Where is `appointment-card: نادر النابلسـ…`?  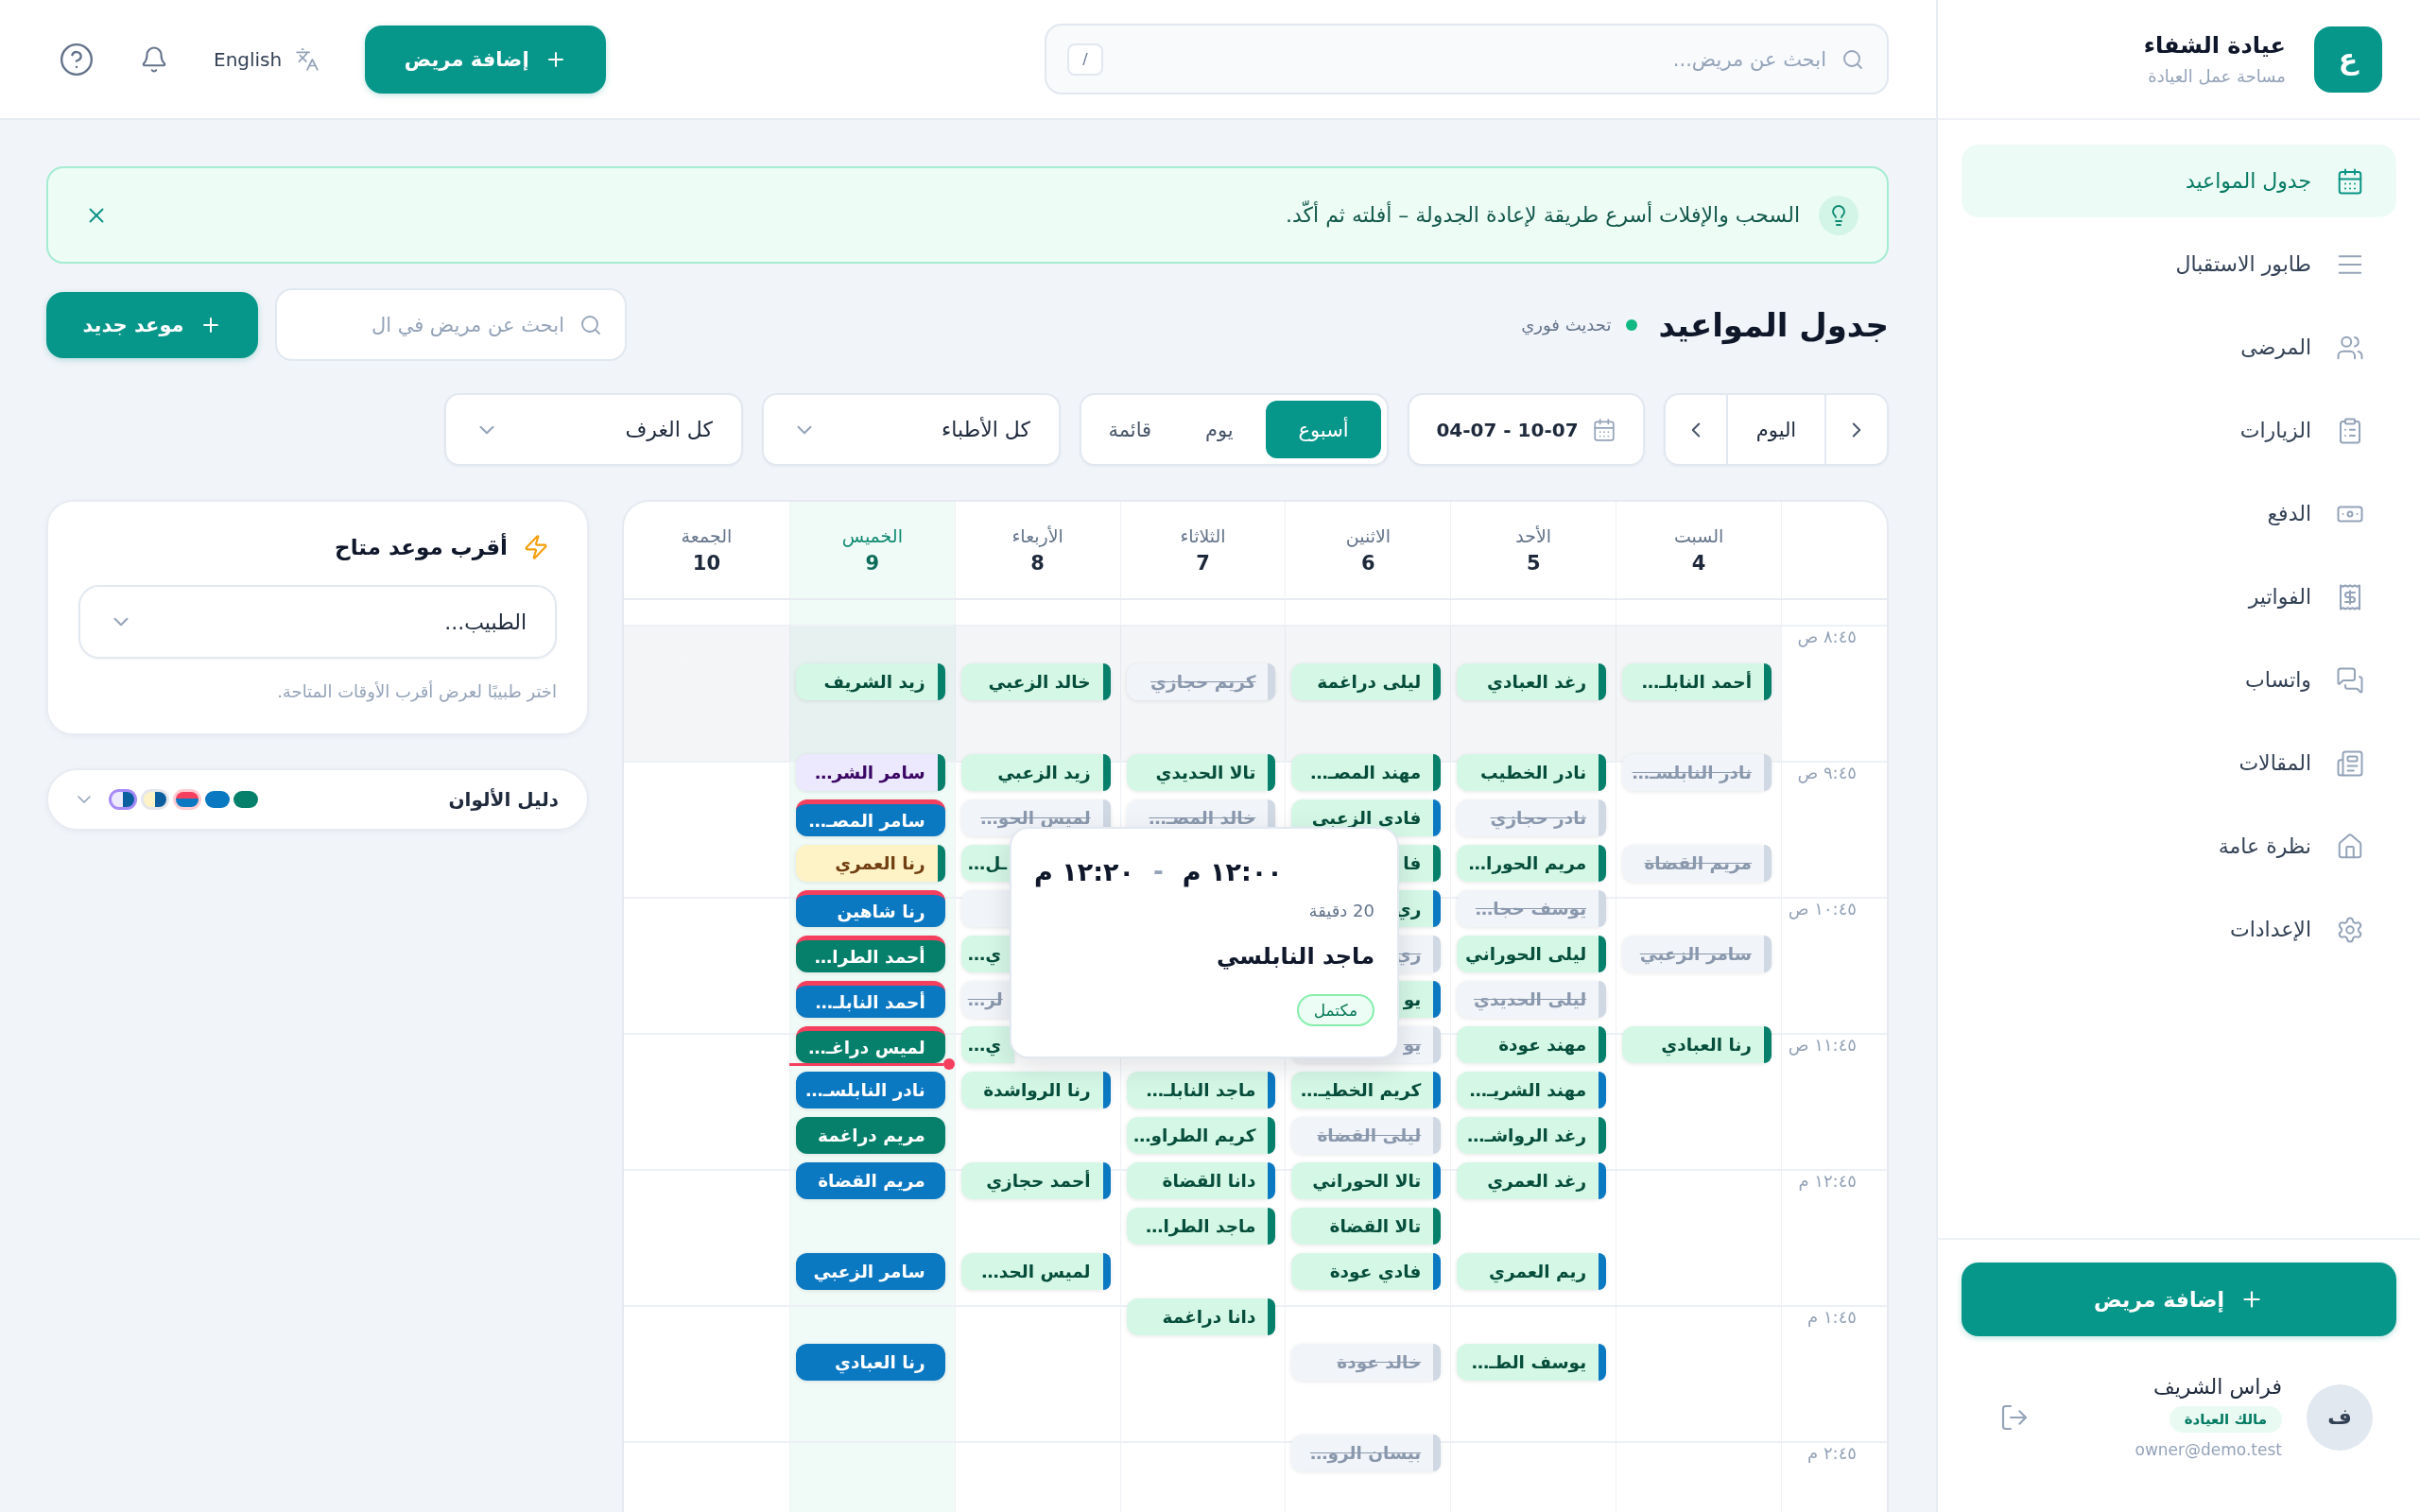 appointment-card: نادر النابلسـ… is located at coordinates (870, 1090).